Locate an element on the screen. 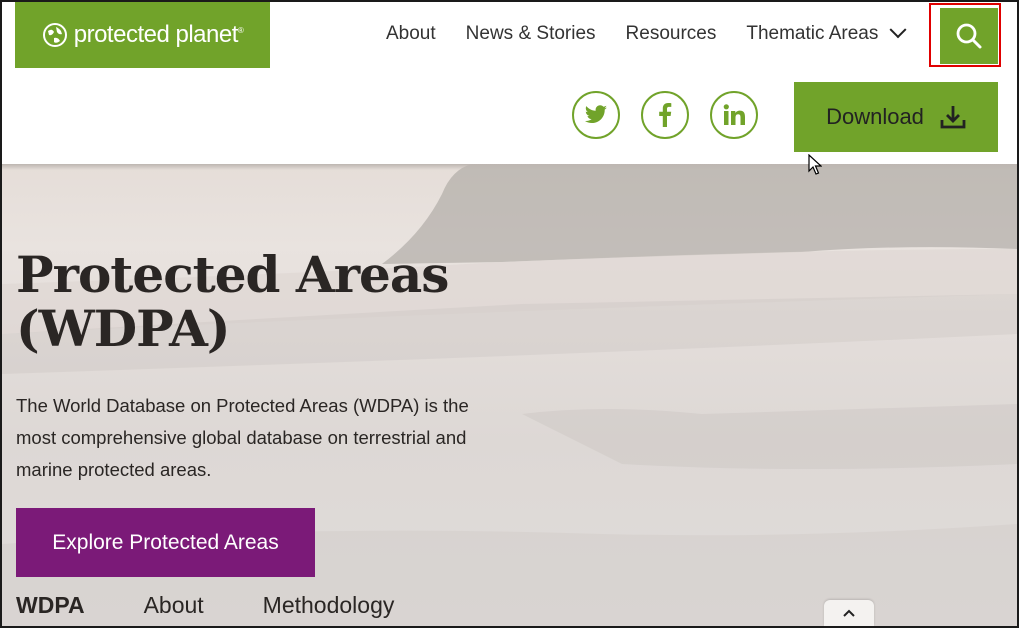 The height and width of the screenshot is (628, 1019). page-subnav: WDPA About Methodology is located at coordinates (205, 605).